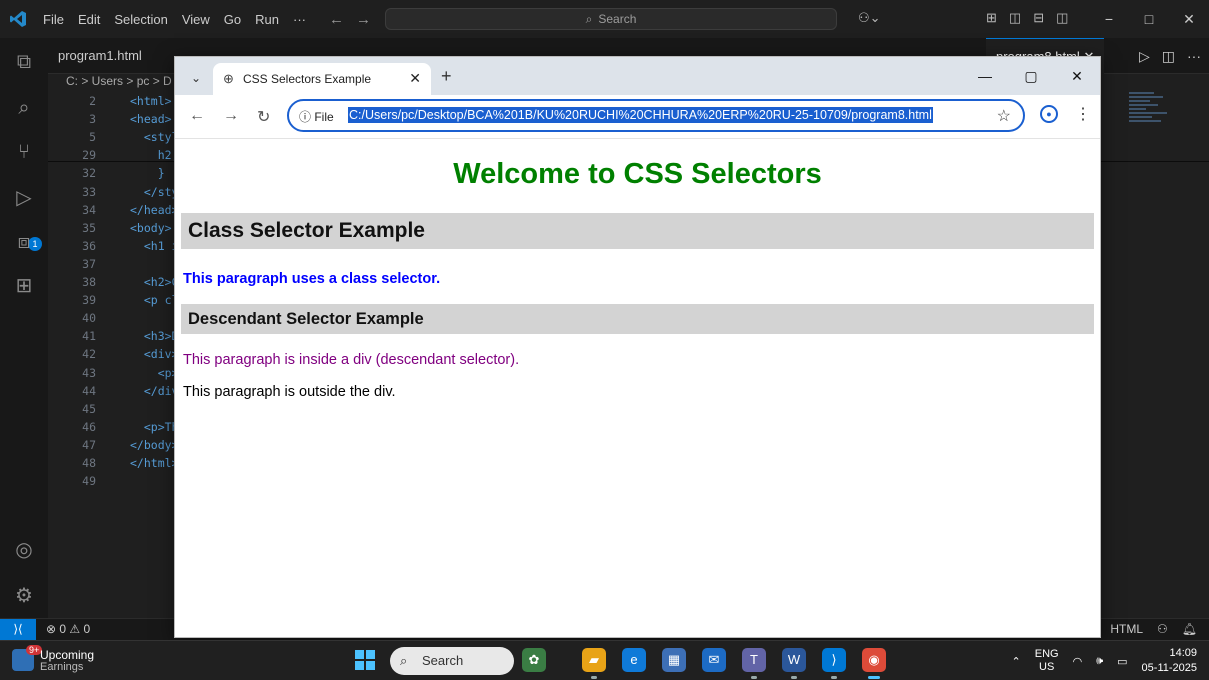  Describe the element at coordinates (267, 19) in the screenshot. I see `menu-run: Run` at that location.